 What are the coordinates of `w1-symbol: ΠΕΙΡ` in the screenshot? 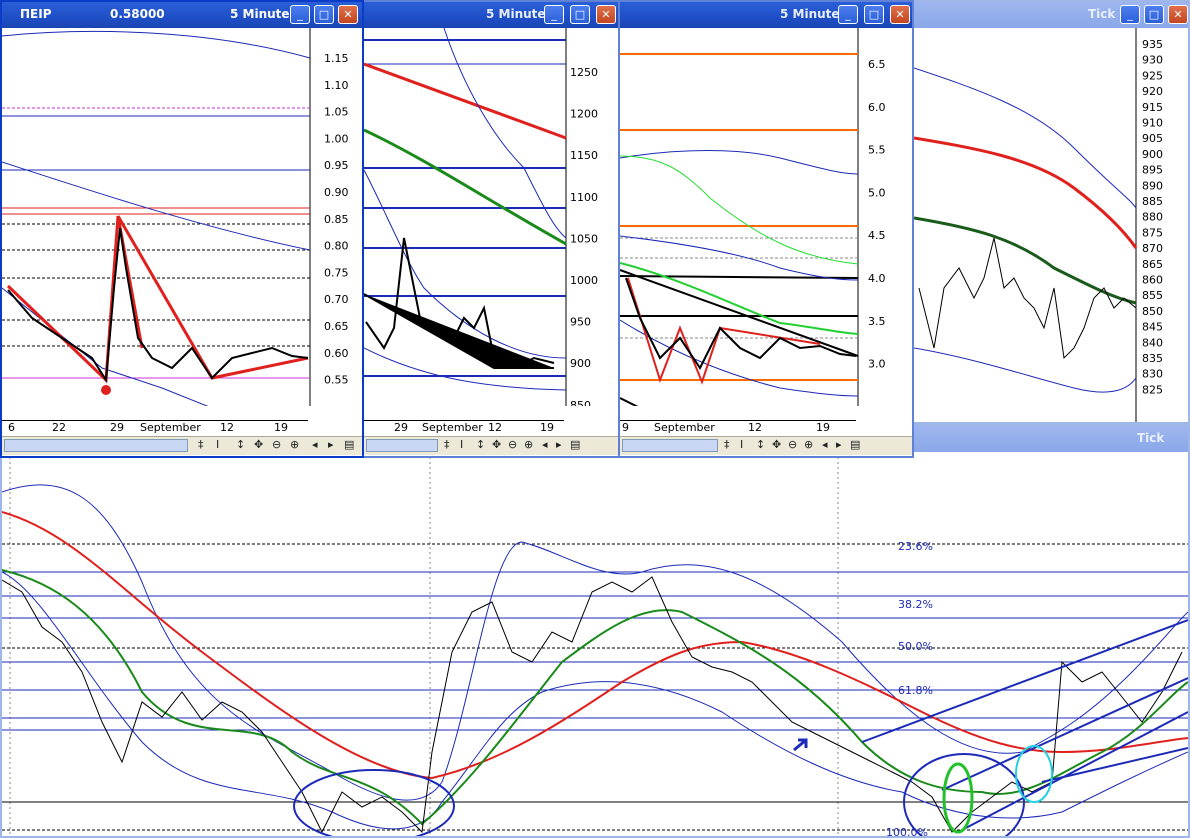 It's located at (36, 14).